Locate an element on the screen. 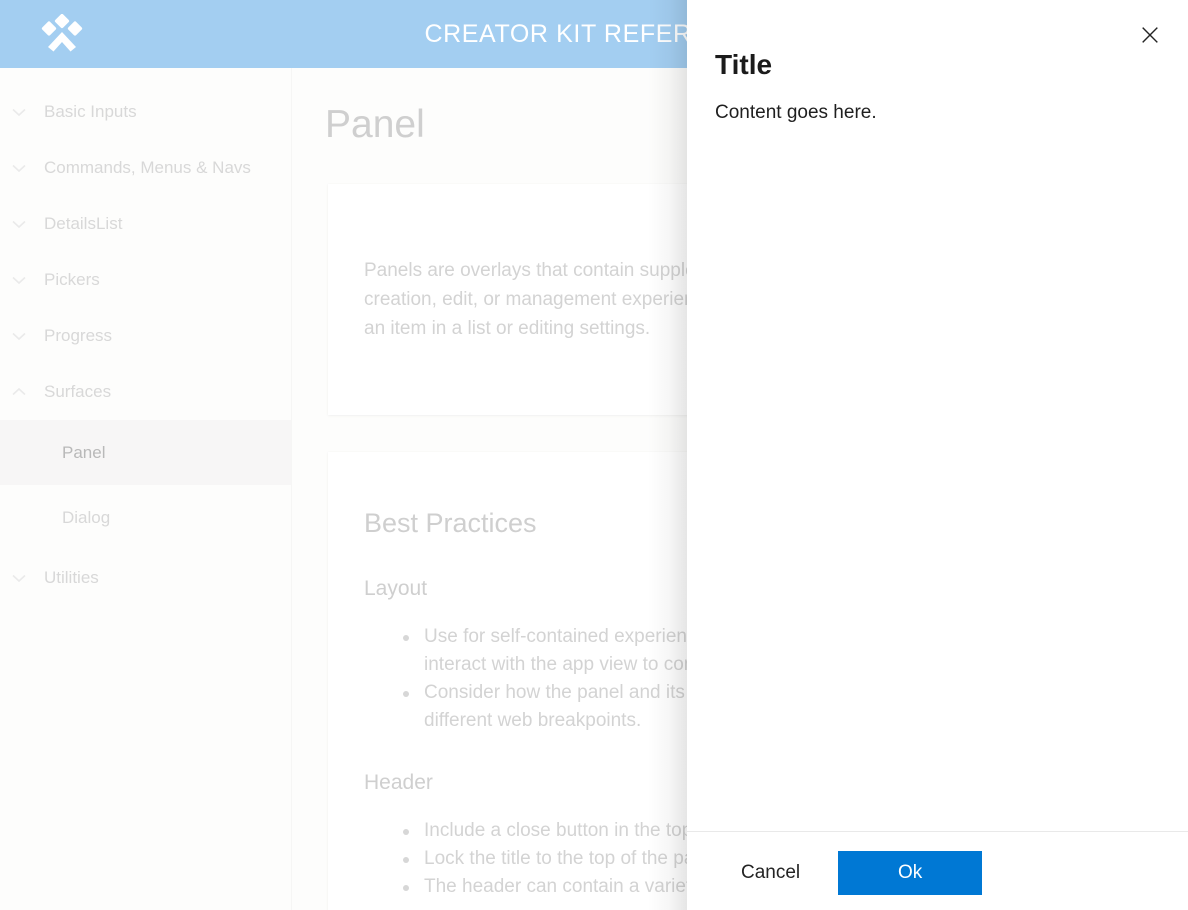 Image resolution: width=1188 pixels, height=910 pixels. close-icon is located at coordinates (1150, 35).